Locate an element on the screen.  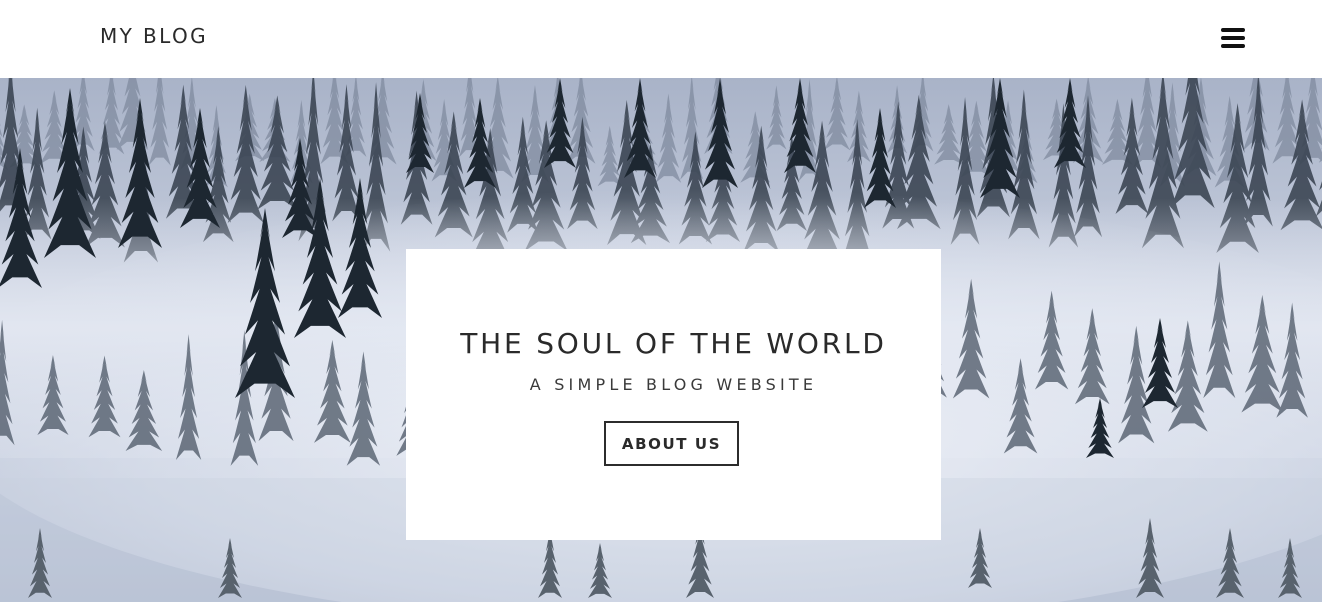
hero-subtitle: A SIMPLE BLOG WEBSITE is located at coordinates (673, 384).